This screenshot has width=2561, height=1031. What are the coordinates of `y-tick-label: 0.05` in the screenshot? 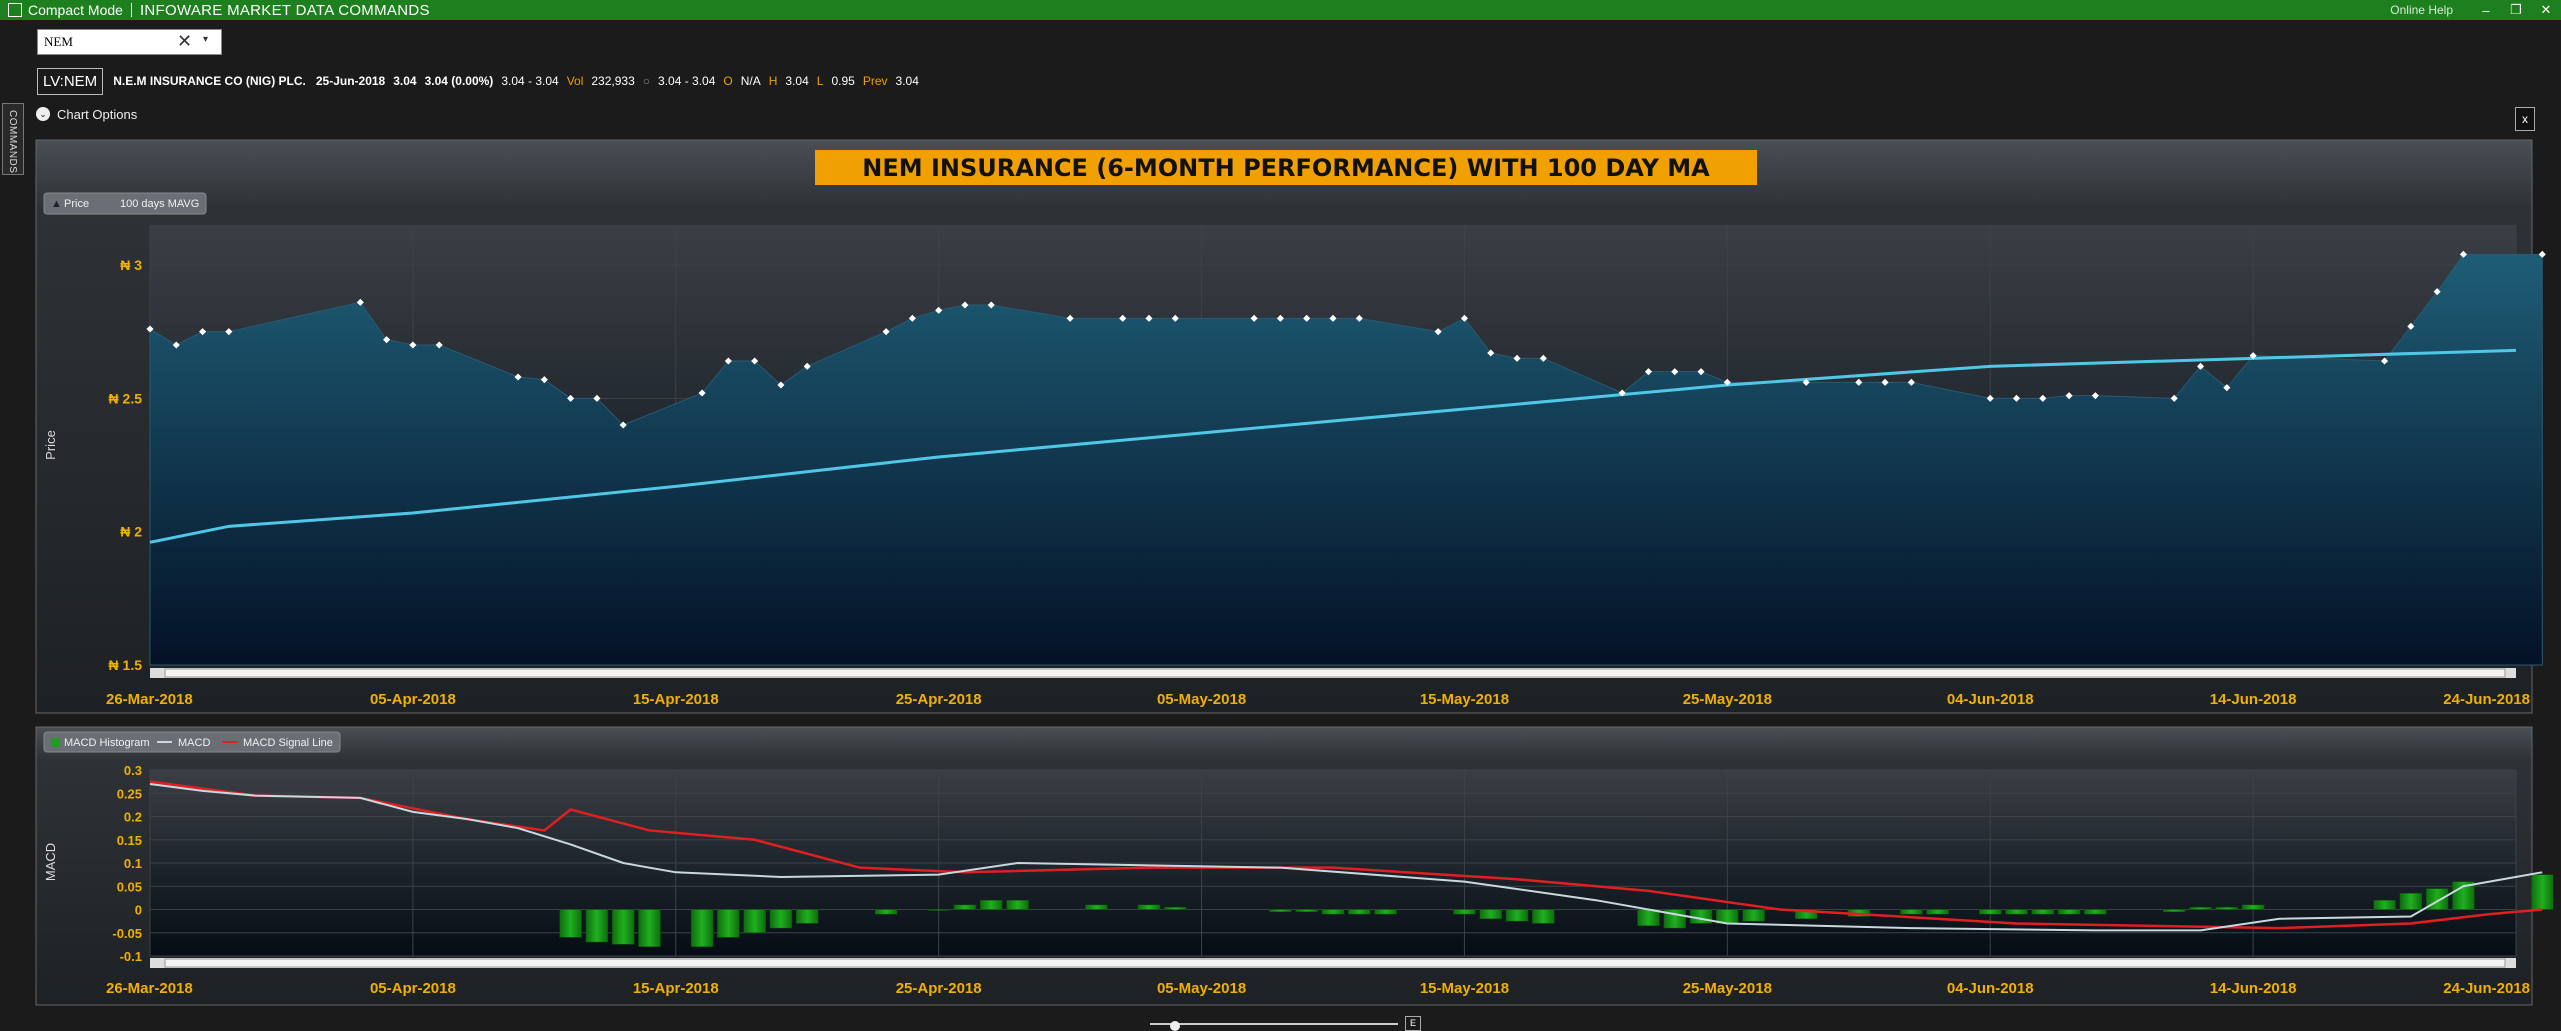 It's located at (129, 886).